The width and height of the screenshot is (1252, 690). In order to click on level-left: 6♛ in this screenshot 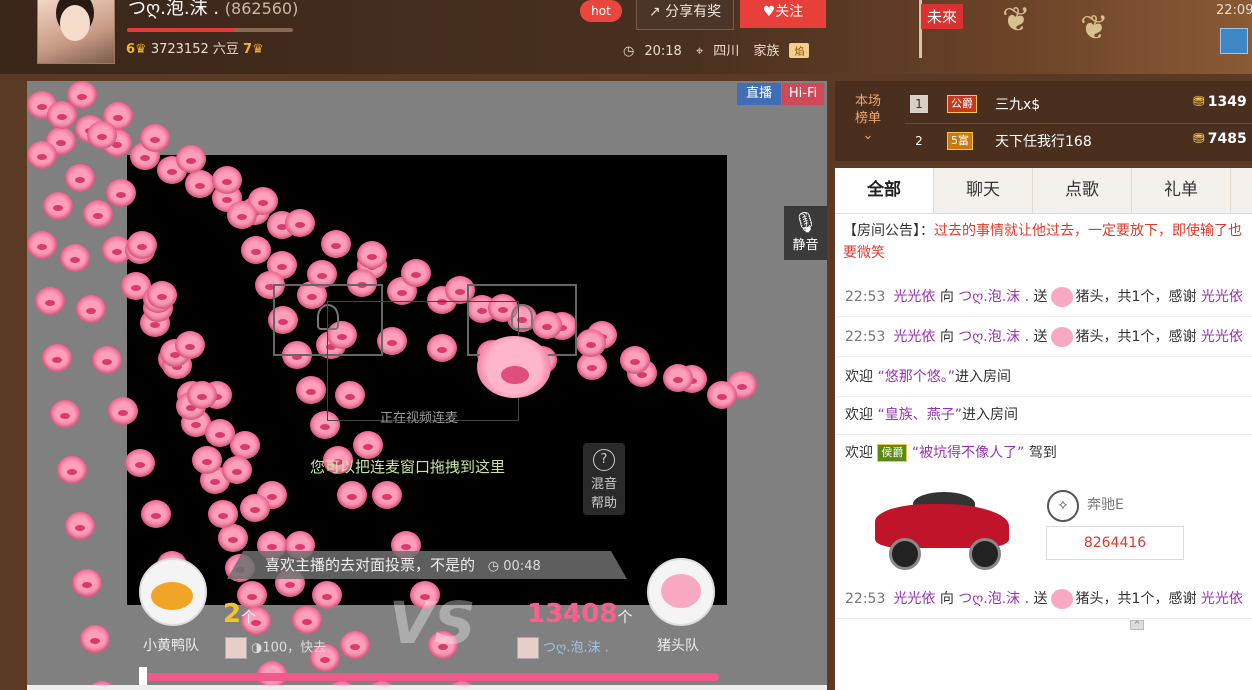, I will do `click(136, 49)`.